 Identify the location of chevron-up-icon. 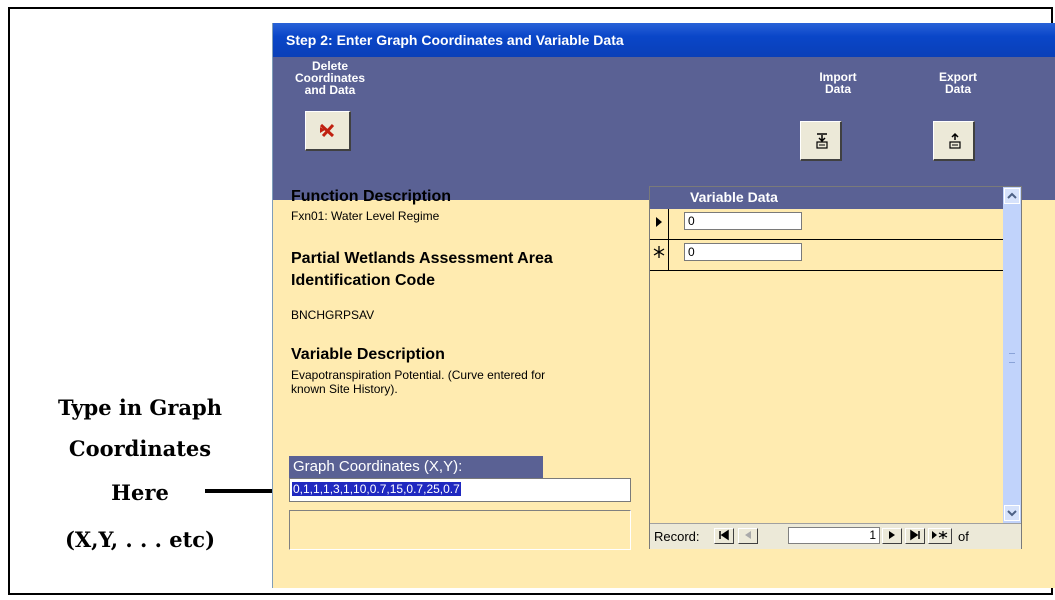
(1012, 195).